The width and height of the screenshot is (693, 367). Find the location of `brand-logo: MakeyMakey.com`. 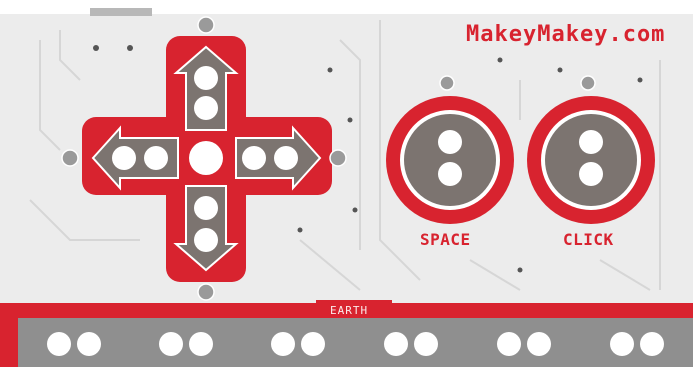

brand-logo: MakeyMakey.com is located at coordinates (566, 34).